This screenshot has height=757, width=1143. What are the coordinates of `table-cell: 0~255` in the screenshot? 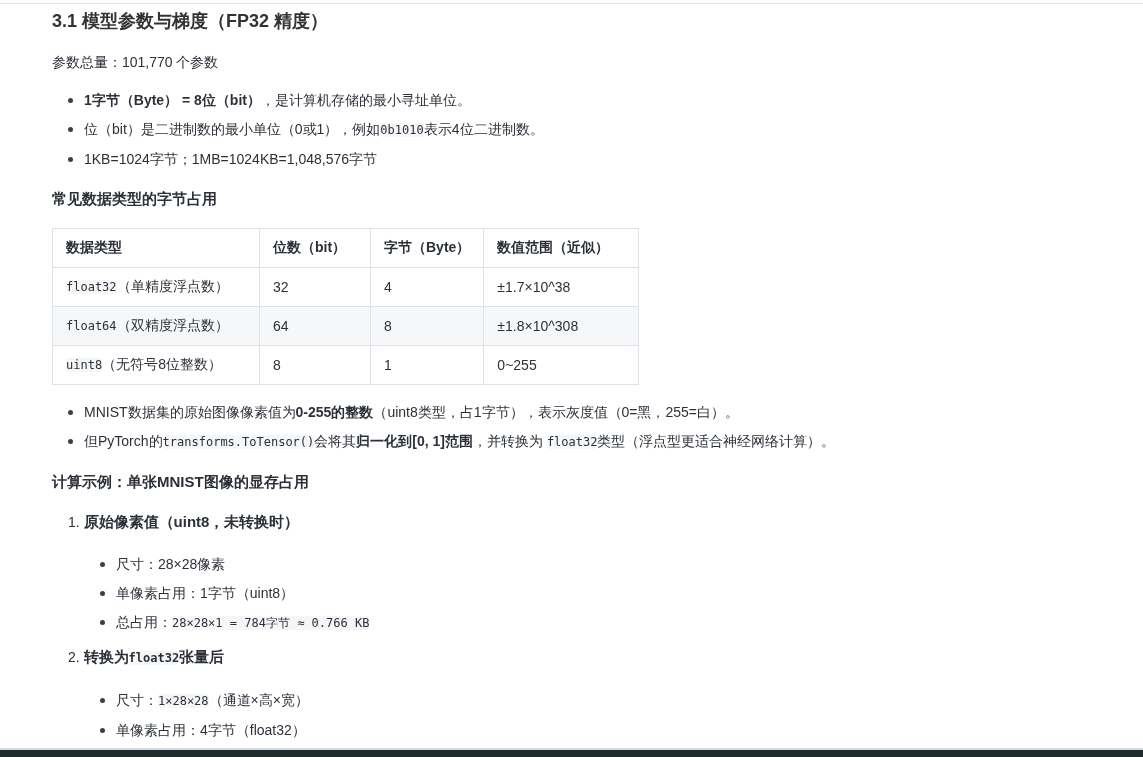 It's located at (561, 365).